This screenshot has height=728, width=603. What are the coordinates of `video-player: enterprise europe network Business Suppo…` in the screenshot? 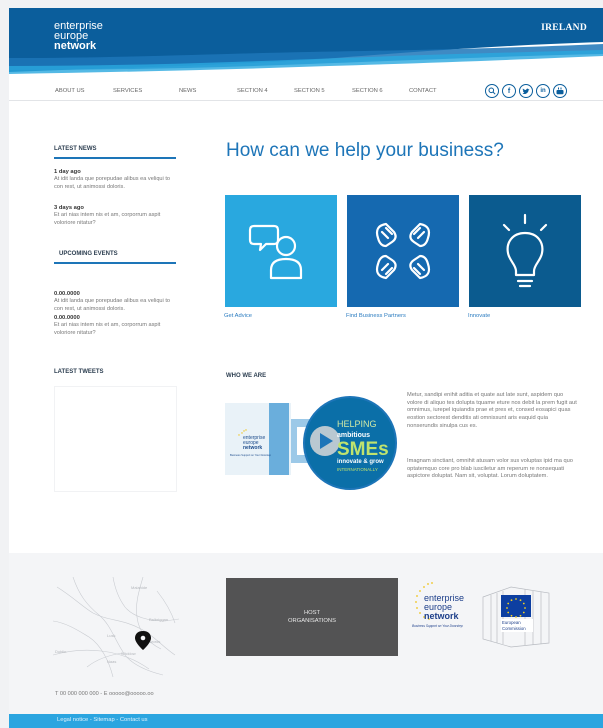 It's located at (315, 443).